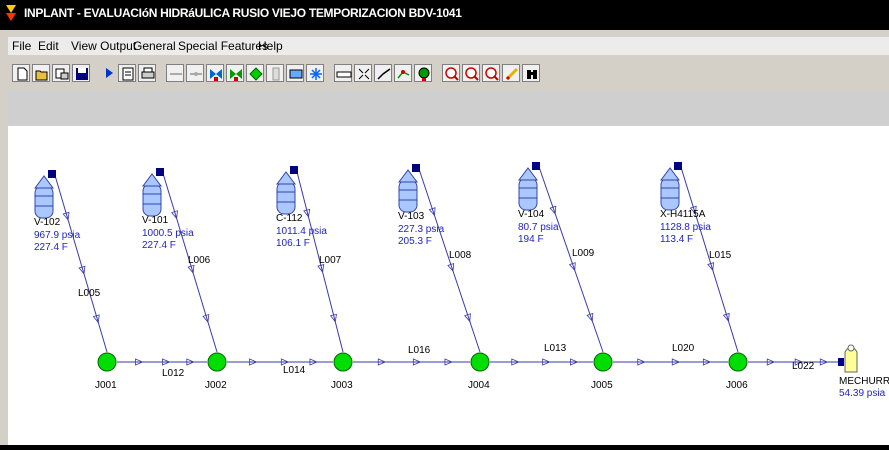 The height and width of the screenshot is (450, 889). I want to click on source-name: X-H4115A, so click(683, 214).